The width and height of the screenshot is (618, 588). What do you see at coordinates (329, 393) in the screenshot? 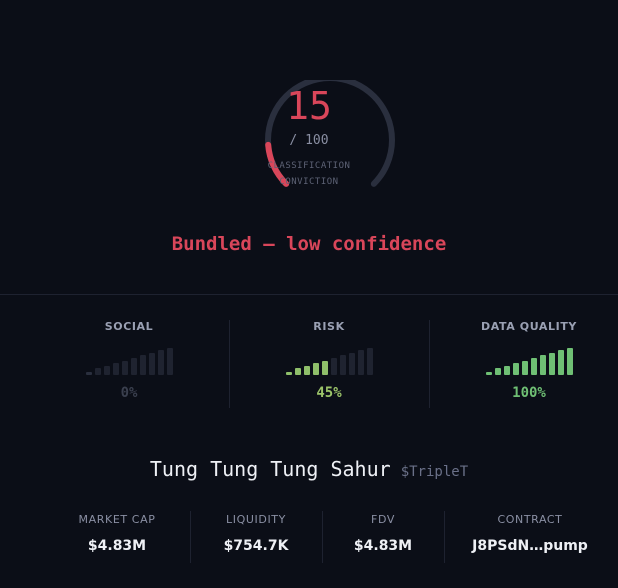
I see `metric-value: 45%` at bounding box center [329, 393].